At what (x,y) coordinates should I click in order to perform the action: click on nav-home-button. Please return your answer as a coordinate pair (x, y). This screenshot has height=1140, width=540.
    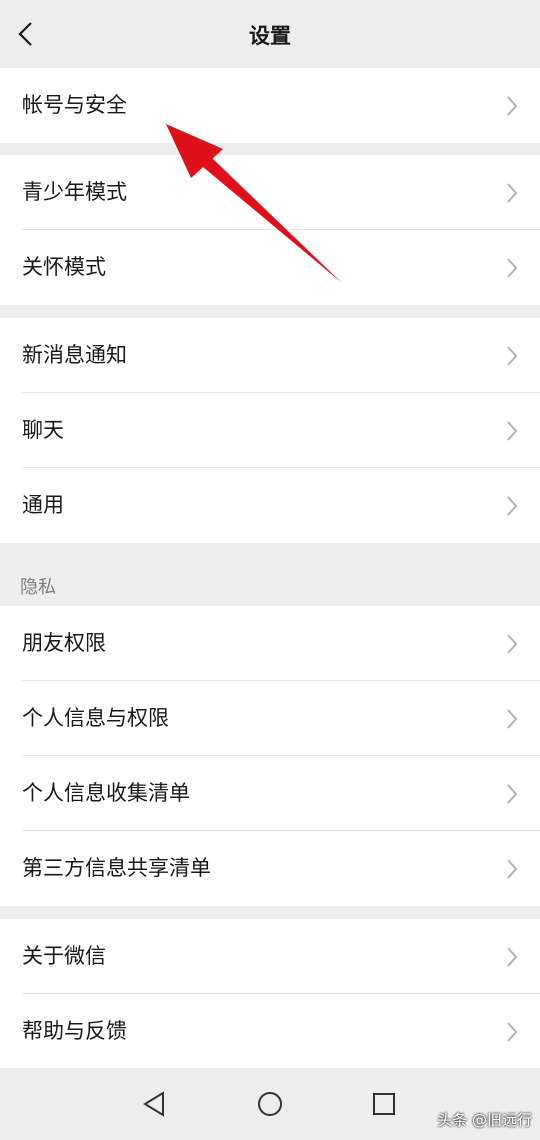
    Looking at the image, I should click on (270, 1104).